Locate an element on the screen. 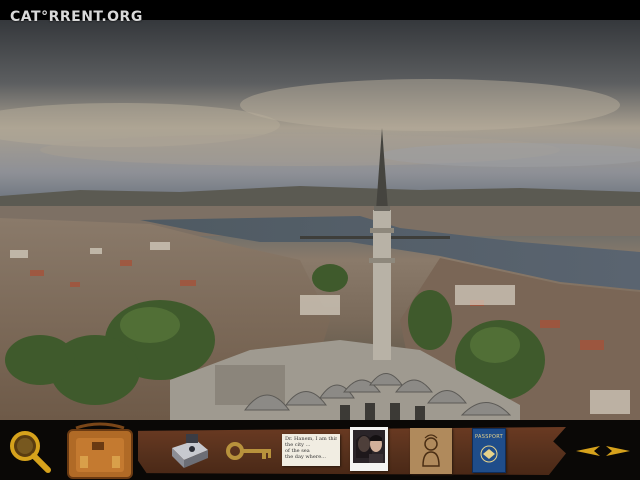  magnifier-button is located at coordinates (29, 451).